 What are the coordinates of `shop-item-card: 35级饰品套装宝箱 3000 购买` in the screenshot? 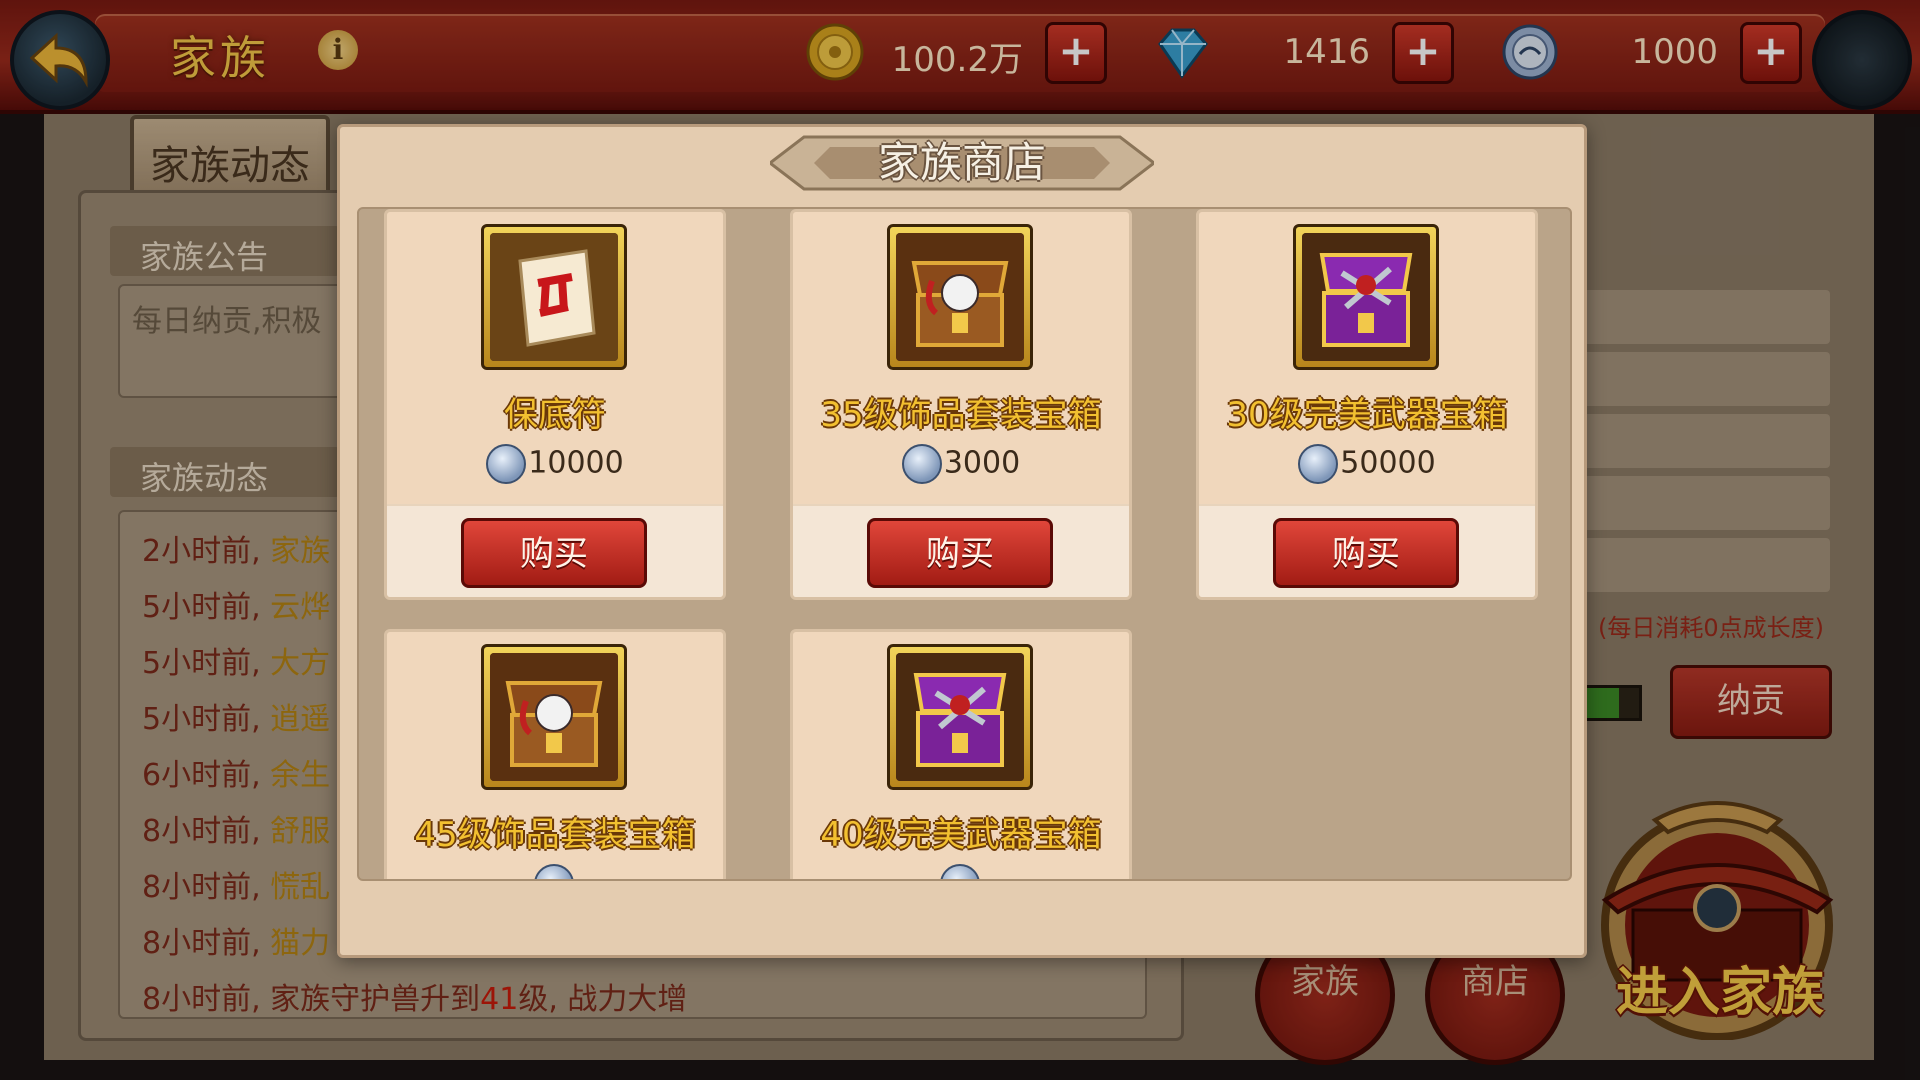 It's located at (961, 404).